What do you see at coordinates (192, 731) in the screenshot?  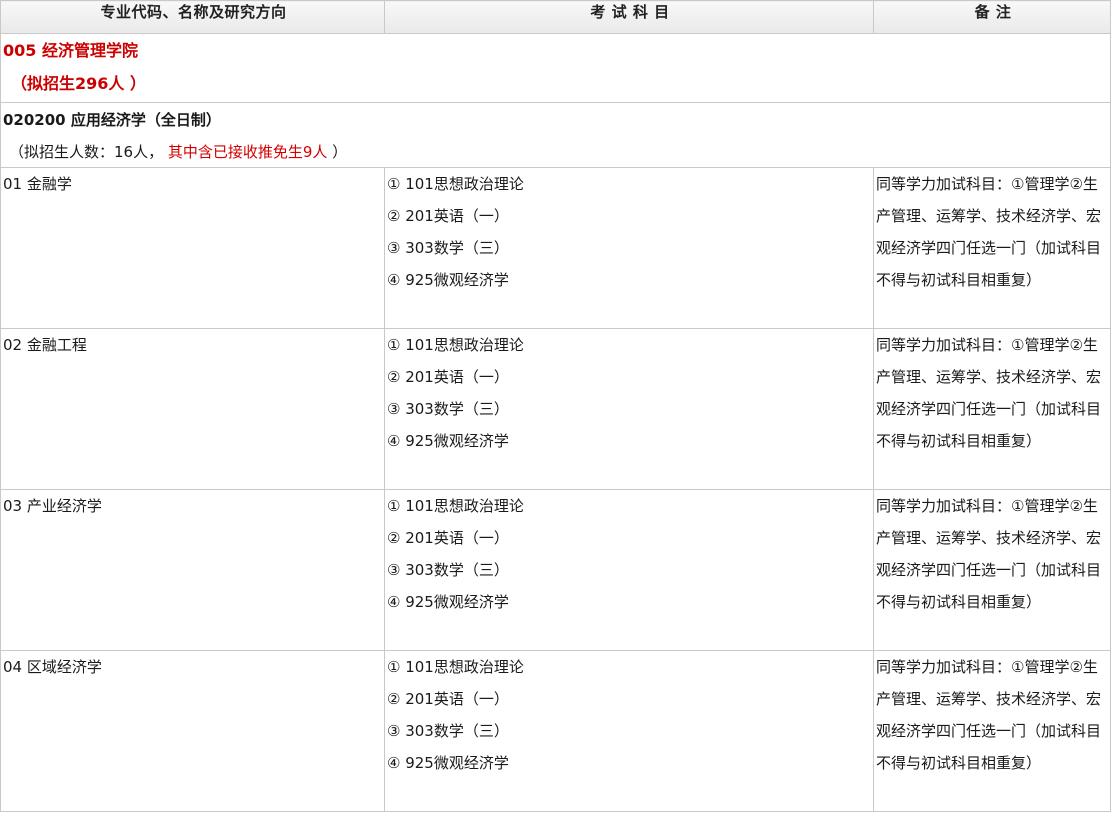 I see `direction-cell: 04 区域经济学` at bounding box center [192, 731].